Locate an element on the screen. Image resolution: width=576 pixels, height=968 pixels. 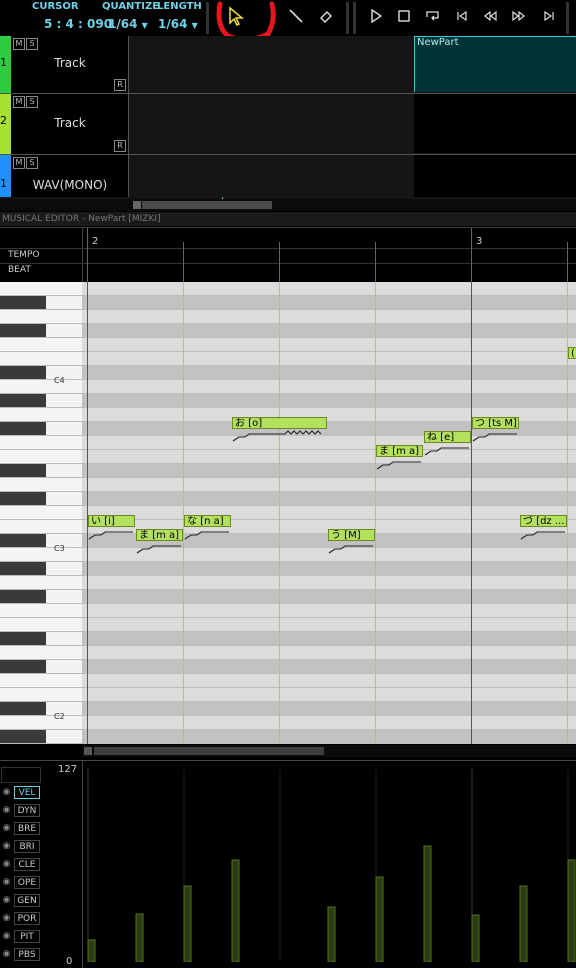
control-max-value: 127 is located at coordinates (68, 769).